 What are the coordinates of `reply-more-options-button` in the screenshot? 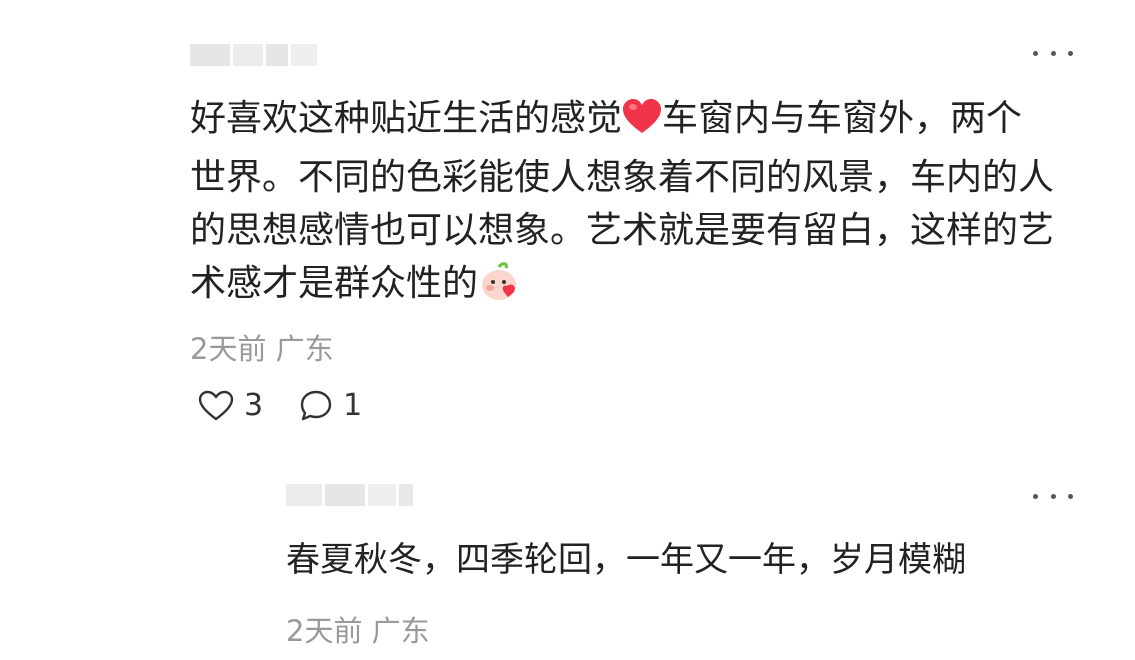 It's located at (1053, 496).